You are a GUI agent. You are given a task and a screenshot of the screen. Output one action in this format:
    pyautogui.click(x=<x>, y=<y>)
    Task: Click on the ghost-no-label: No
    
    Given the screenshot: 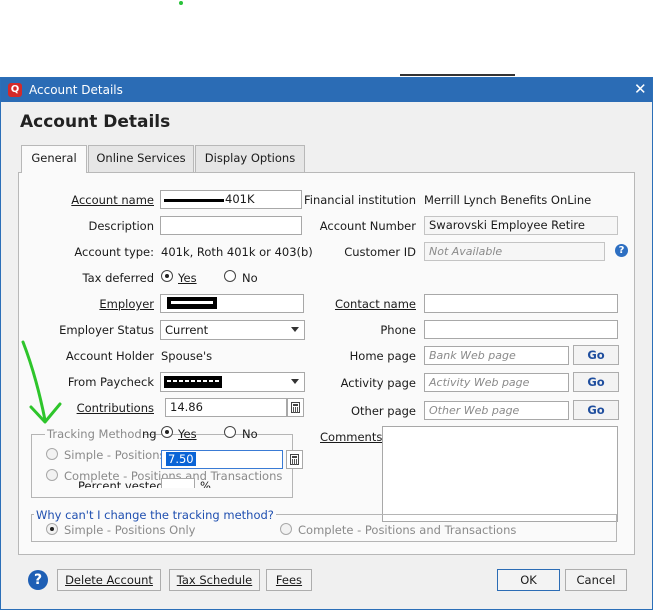 What is the action you would take?
    pyautogui.click(x=250, y=434)
    